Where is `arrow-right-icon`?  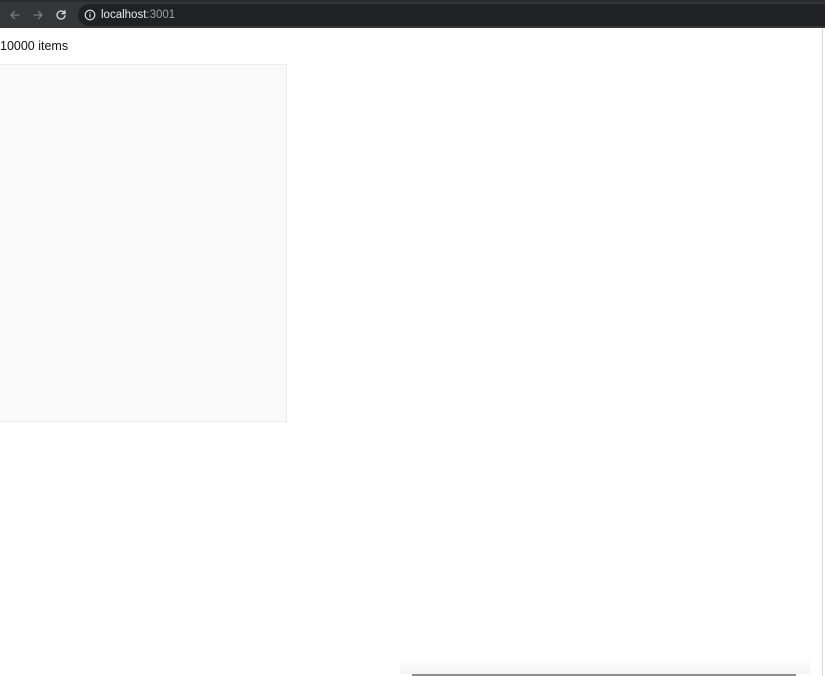
arrow-right-icon is located at coordinates (38, 15).